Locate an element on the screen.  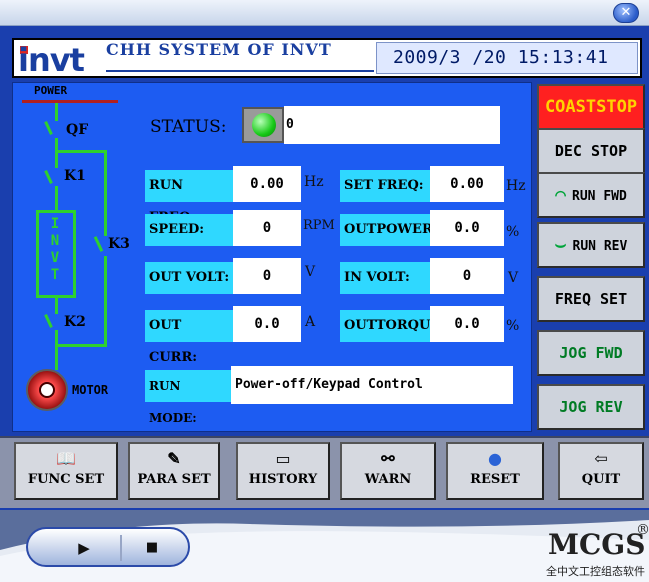
mcgs-subtitle: 全中文工控组态软件 is located at coordinates (595, 571).